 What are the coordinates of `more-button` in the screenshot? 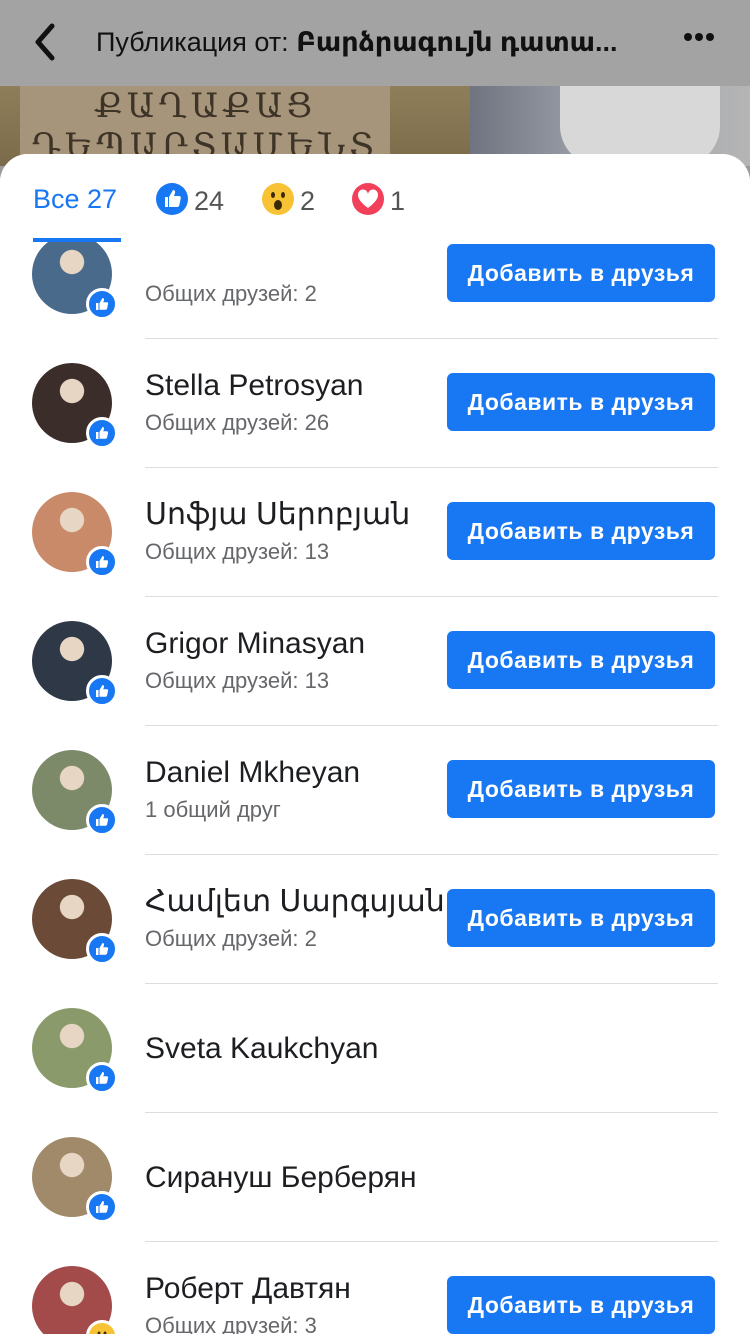 It's located at (704, 40).